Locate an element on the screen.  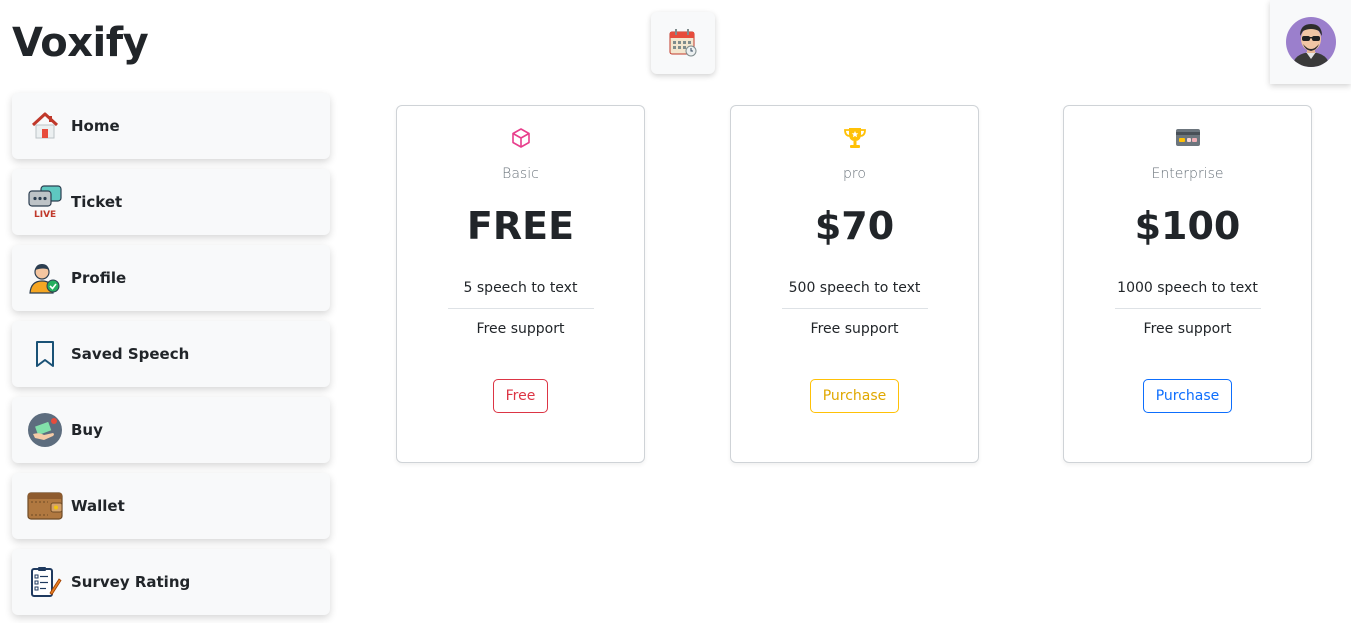
plan-name: Enterprise is located at coordinates (1187, 174).